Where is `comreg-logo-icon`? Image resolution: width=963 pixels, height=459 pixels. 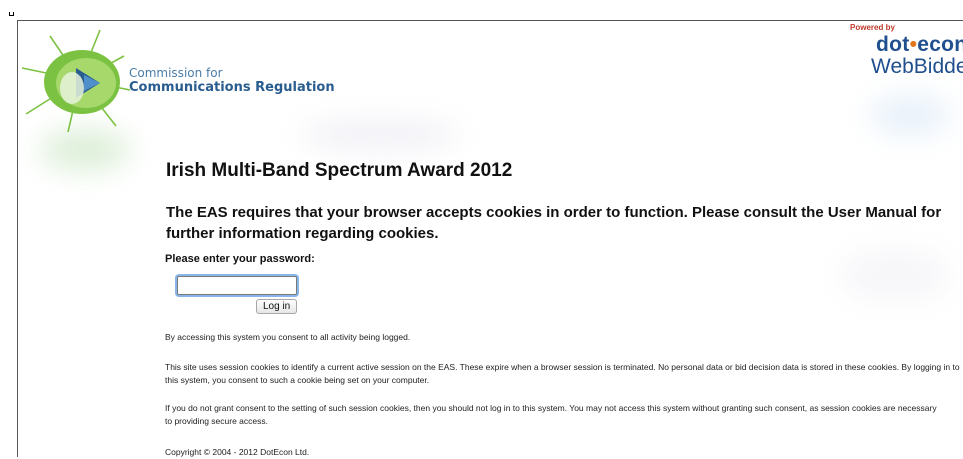 comreg-logo-icon is located at coordinates (76, 81).